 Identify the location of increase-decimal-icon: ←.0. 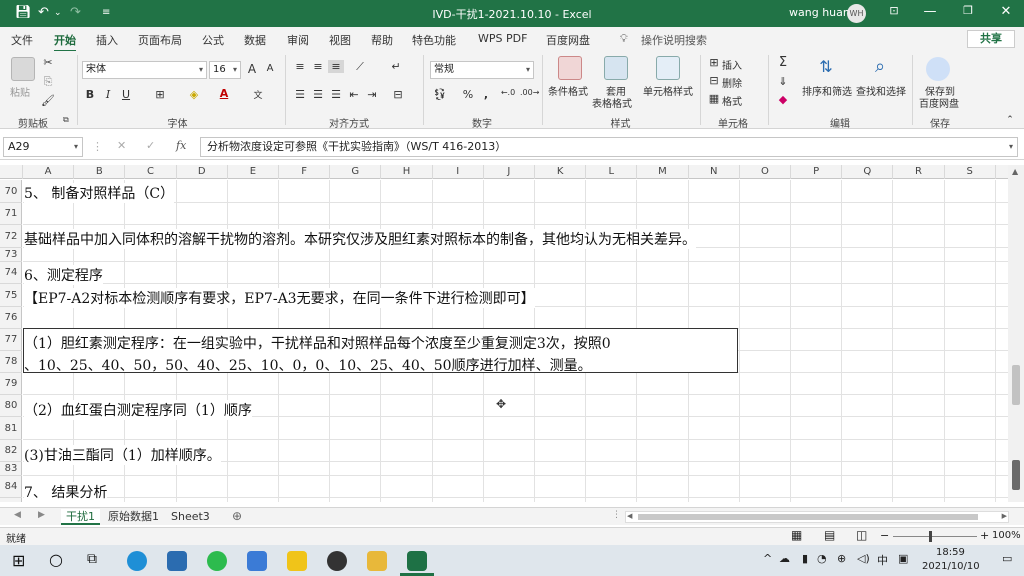
(508, 92).